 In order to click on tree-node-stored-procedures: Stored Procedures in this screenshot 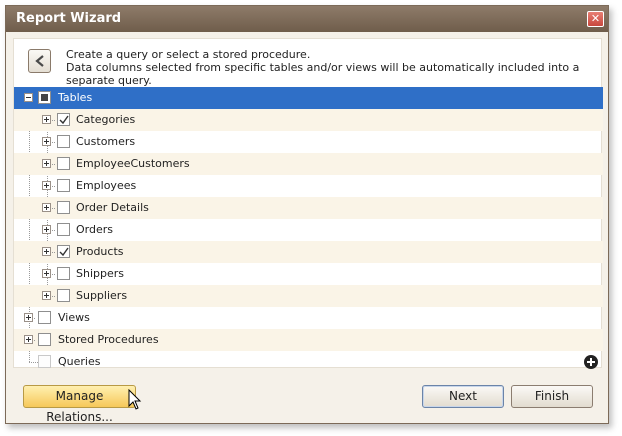, I will do `click(308, 340)`.